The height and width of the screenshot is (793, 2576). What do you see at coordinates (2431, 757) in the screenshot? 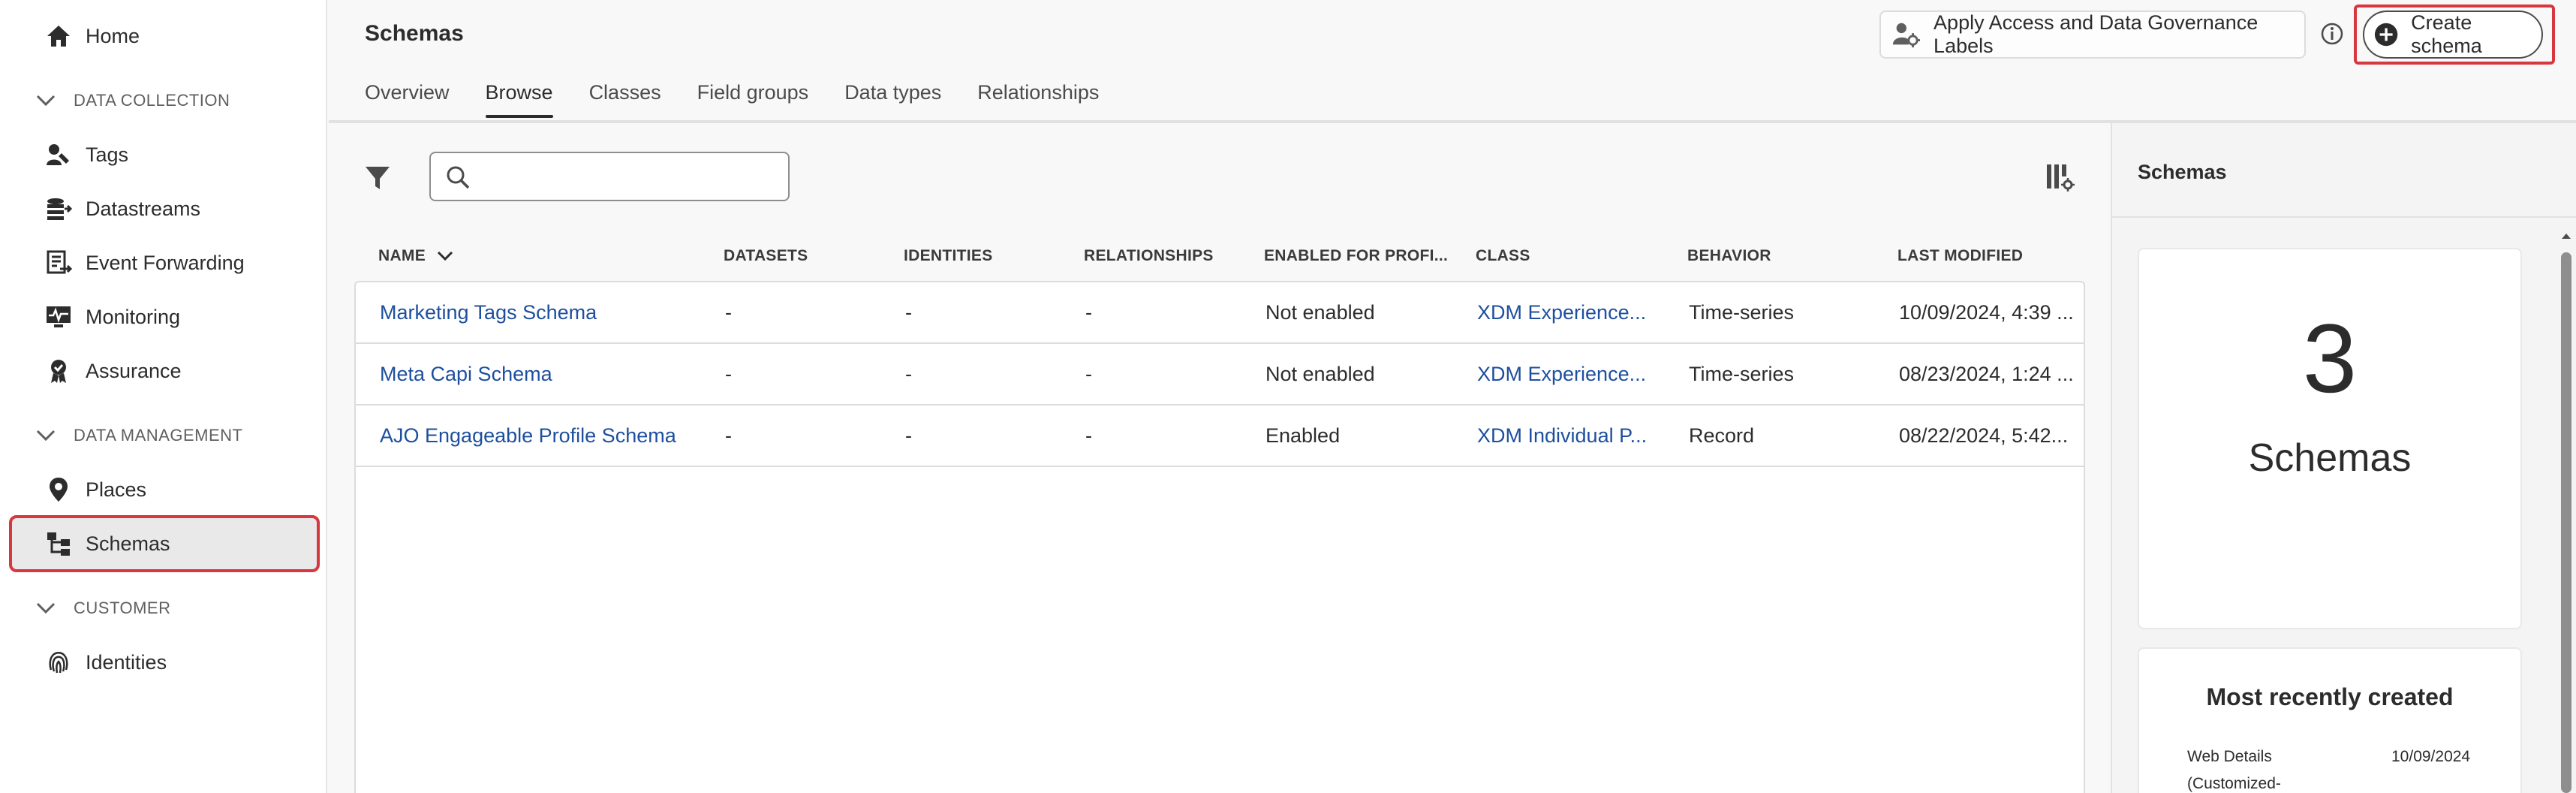
I see `recent-schema-date: 10/09/2024` at bounding box center [2431, 757].